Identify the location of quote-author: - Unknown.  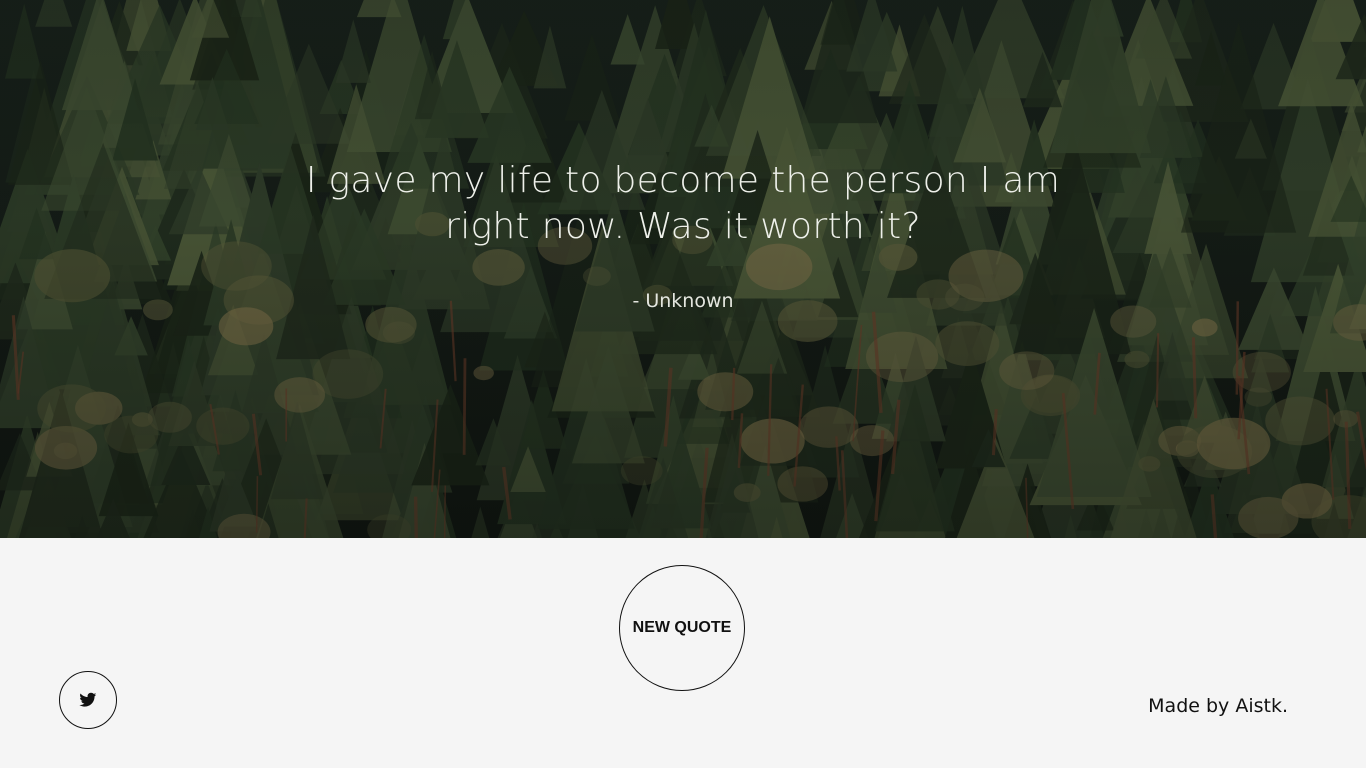
(683, 301).